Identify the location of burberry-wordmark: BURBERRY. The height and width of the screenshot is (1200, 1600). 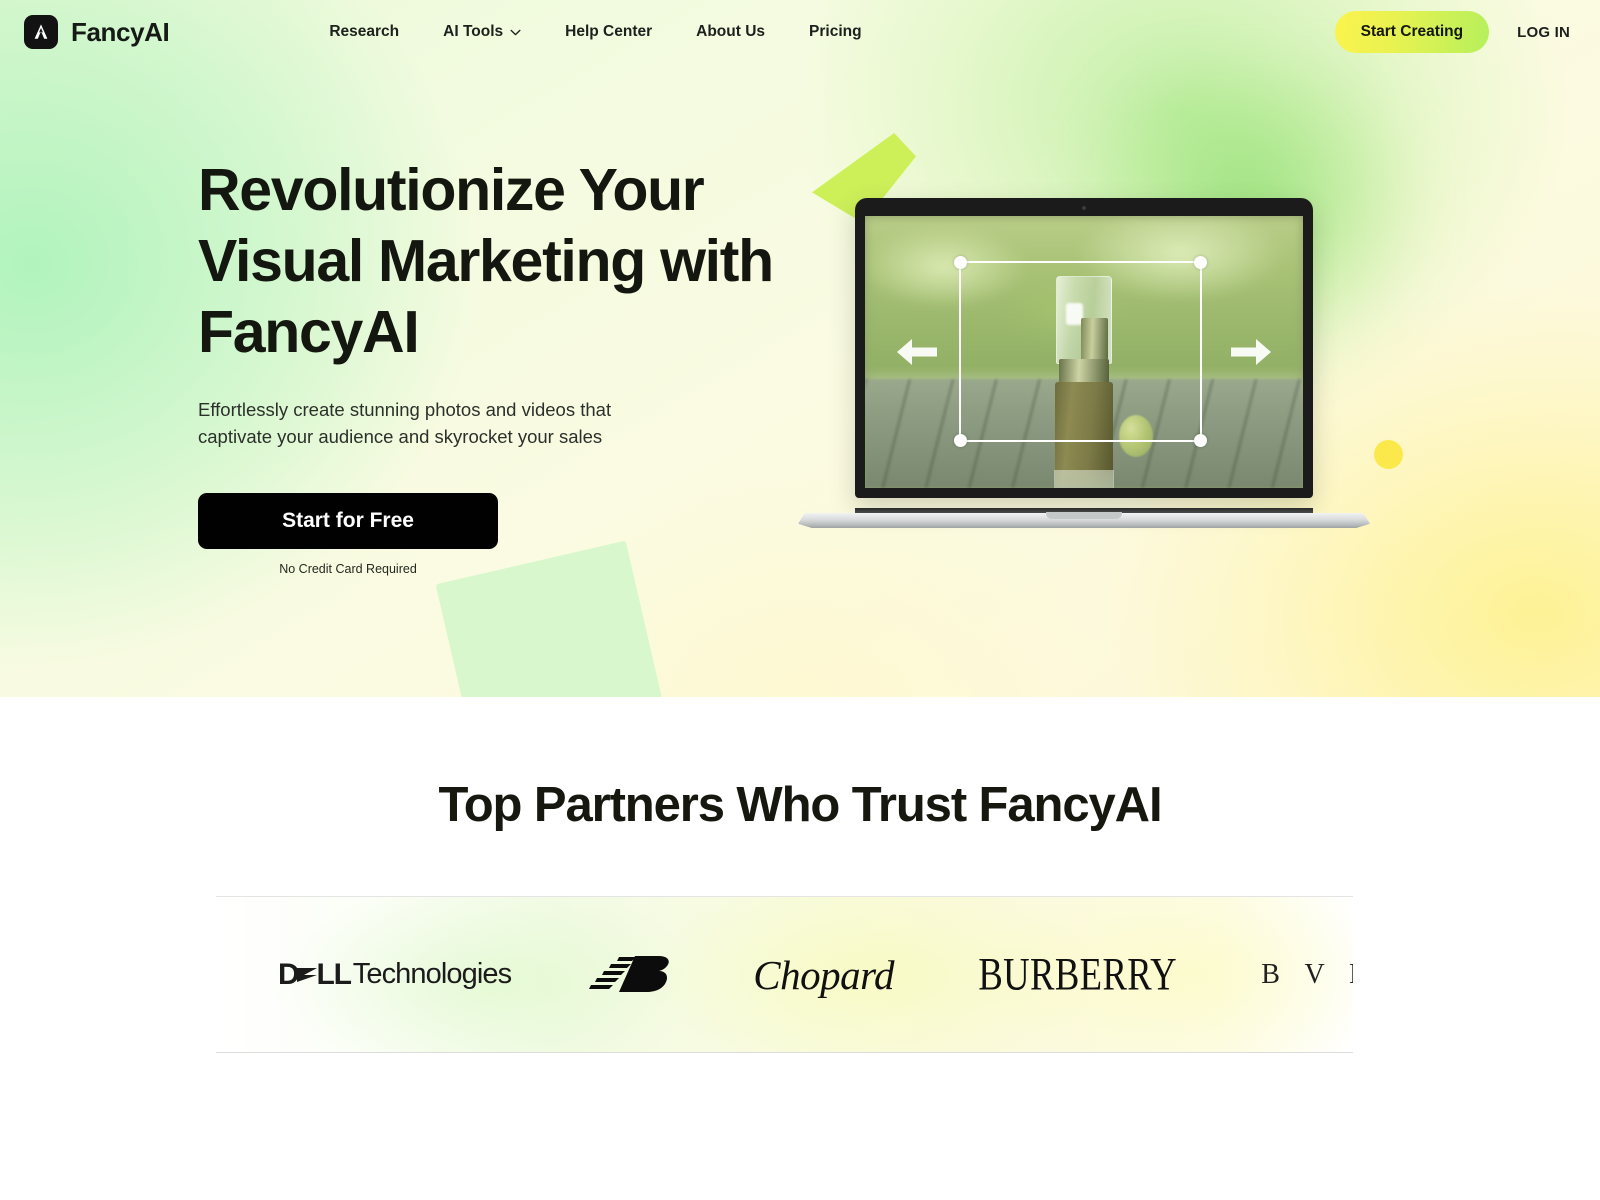
(1077, 974).